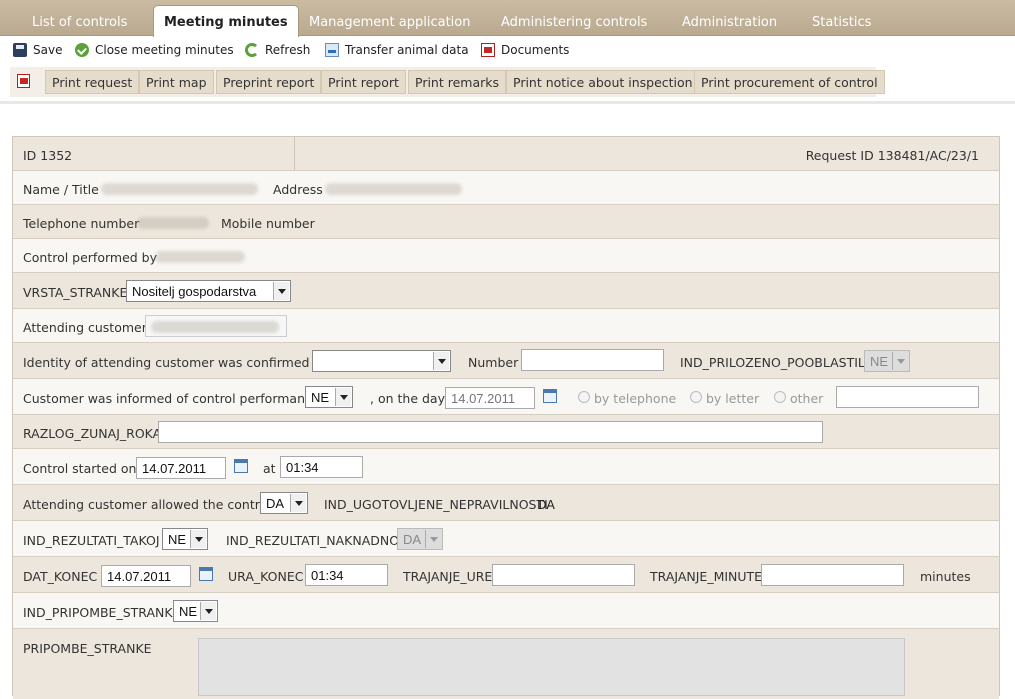  I want to click on tab-statistics: Statistics, so click(841, 26).